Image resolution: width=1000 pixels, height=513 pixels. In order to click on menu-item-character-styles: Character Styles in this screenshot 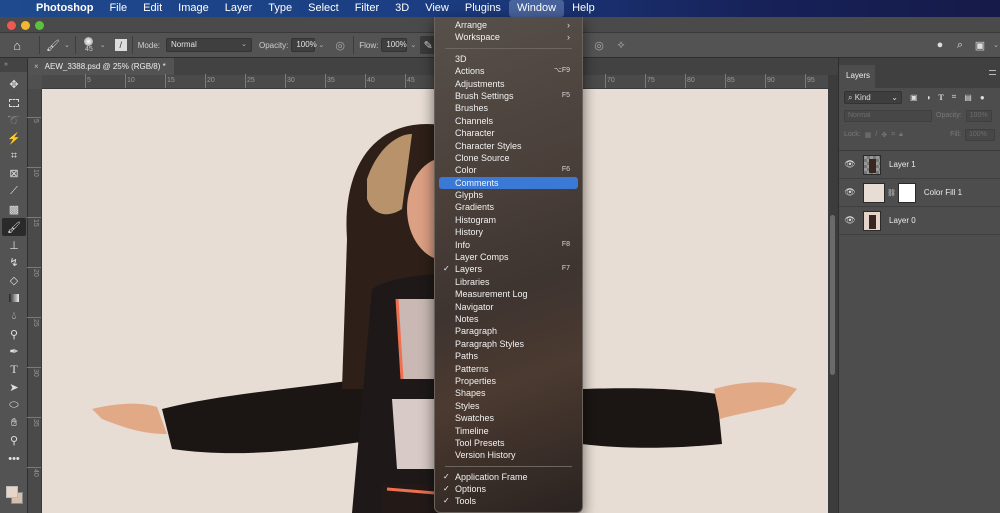, I will do `click(508, 146)`.